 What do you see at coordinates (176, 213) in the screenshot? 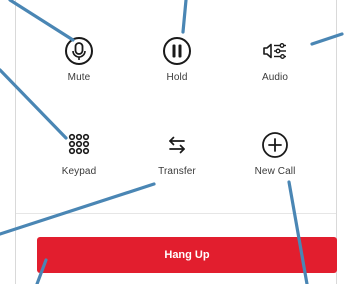
I see `section-divider` at bounding box center [176, 213].